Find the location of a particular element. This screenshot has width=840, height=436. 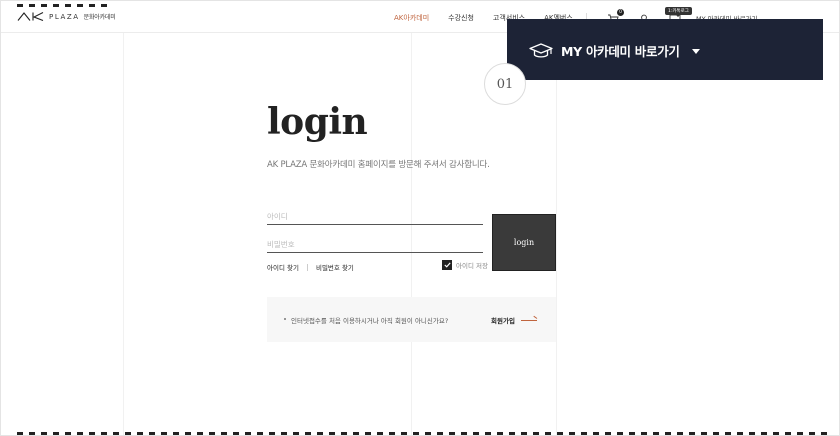

welcome-message: AK PLAZA 문화아카데미 홈페이지를 방문해 주셔서 감사합니다. is located at coordinates (378, 165).